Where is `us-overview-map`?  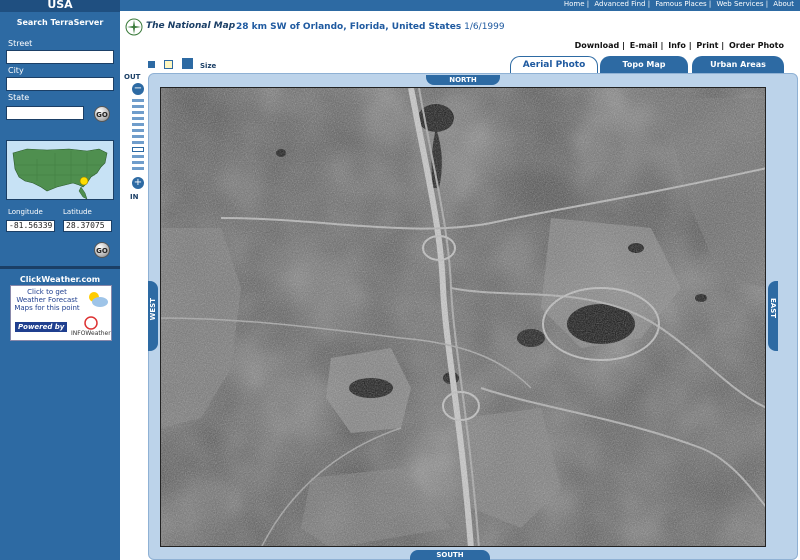 us-overview-map is located at coordinates (60, 170).